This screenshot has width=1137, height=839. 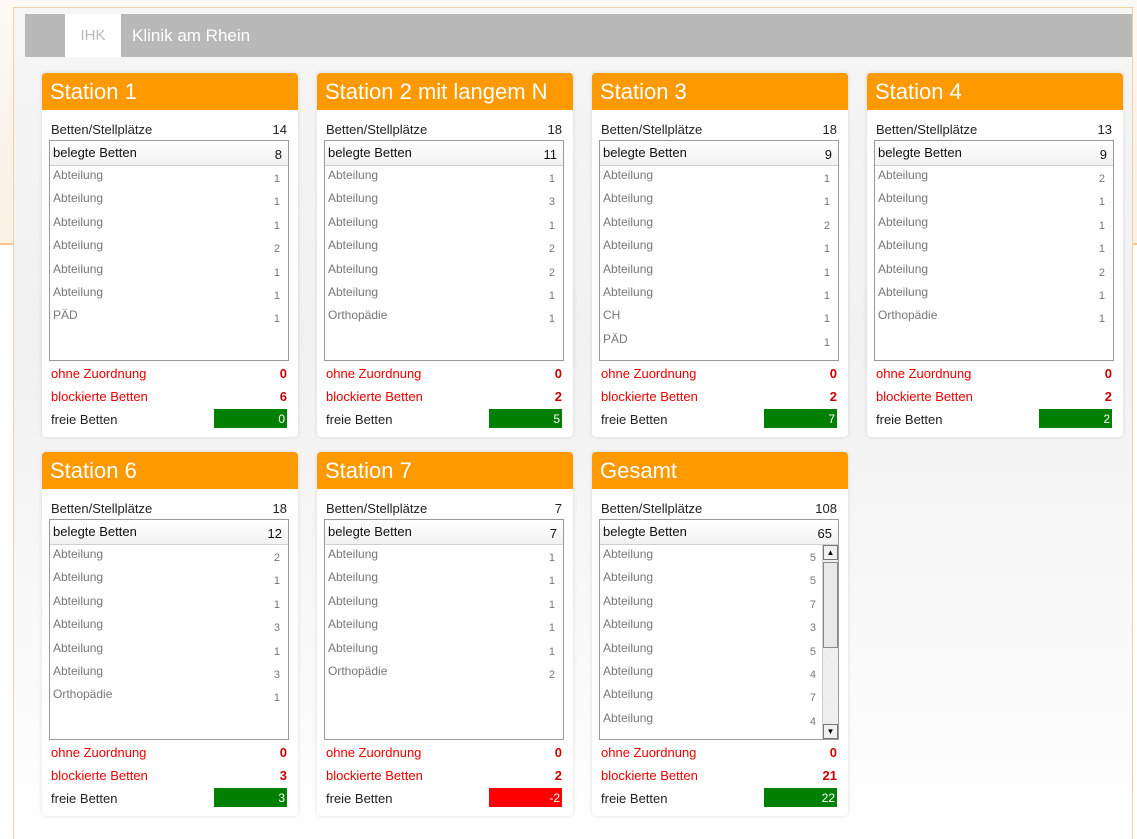 I want to click on occupied-header: belegte Betten 8, so click(x=169, y=153).